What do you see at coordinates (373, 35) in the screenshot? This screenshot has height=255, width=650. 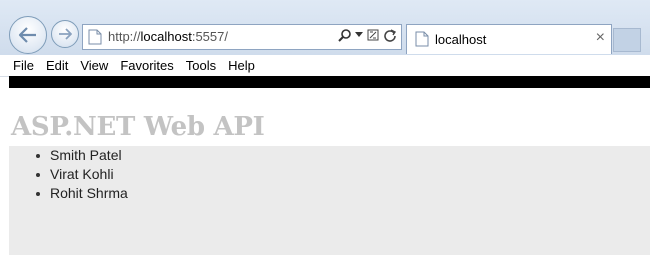 I see `compatibility-view-icon` at bounding box center [373, 35].